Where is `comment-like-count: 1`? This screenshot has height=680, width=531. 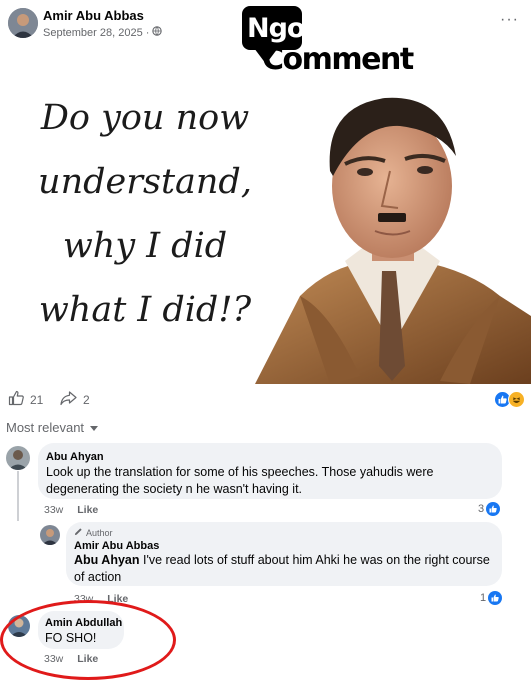
comment-like-count: 1 is located at coordinates (491, 598).